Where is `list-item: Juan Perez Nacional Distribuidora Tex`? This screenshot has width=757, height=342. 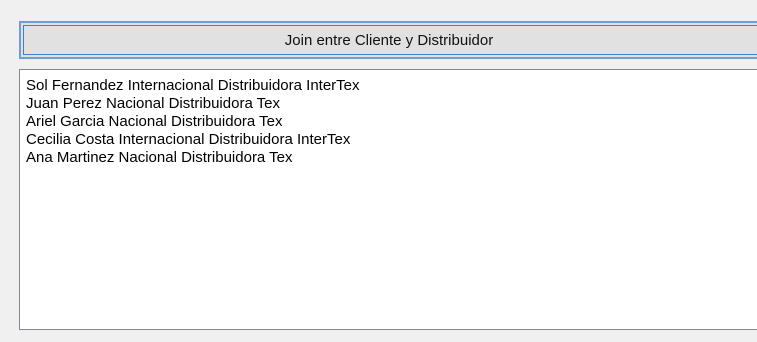 list-item: Juan Perez Nacional Distribuidora Tex is located at coordinates (391, 104).